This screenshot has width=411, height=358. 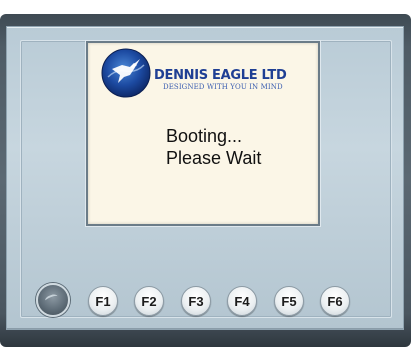 I want to click on brand-tagline: DESIGNED WITH YOU IN MIND, so click(x=223, y=87).